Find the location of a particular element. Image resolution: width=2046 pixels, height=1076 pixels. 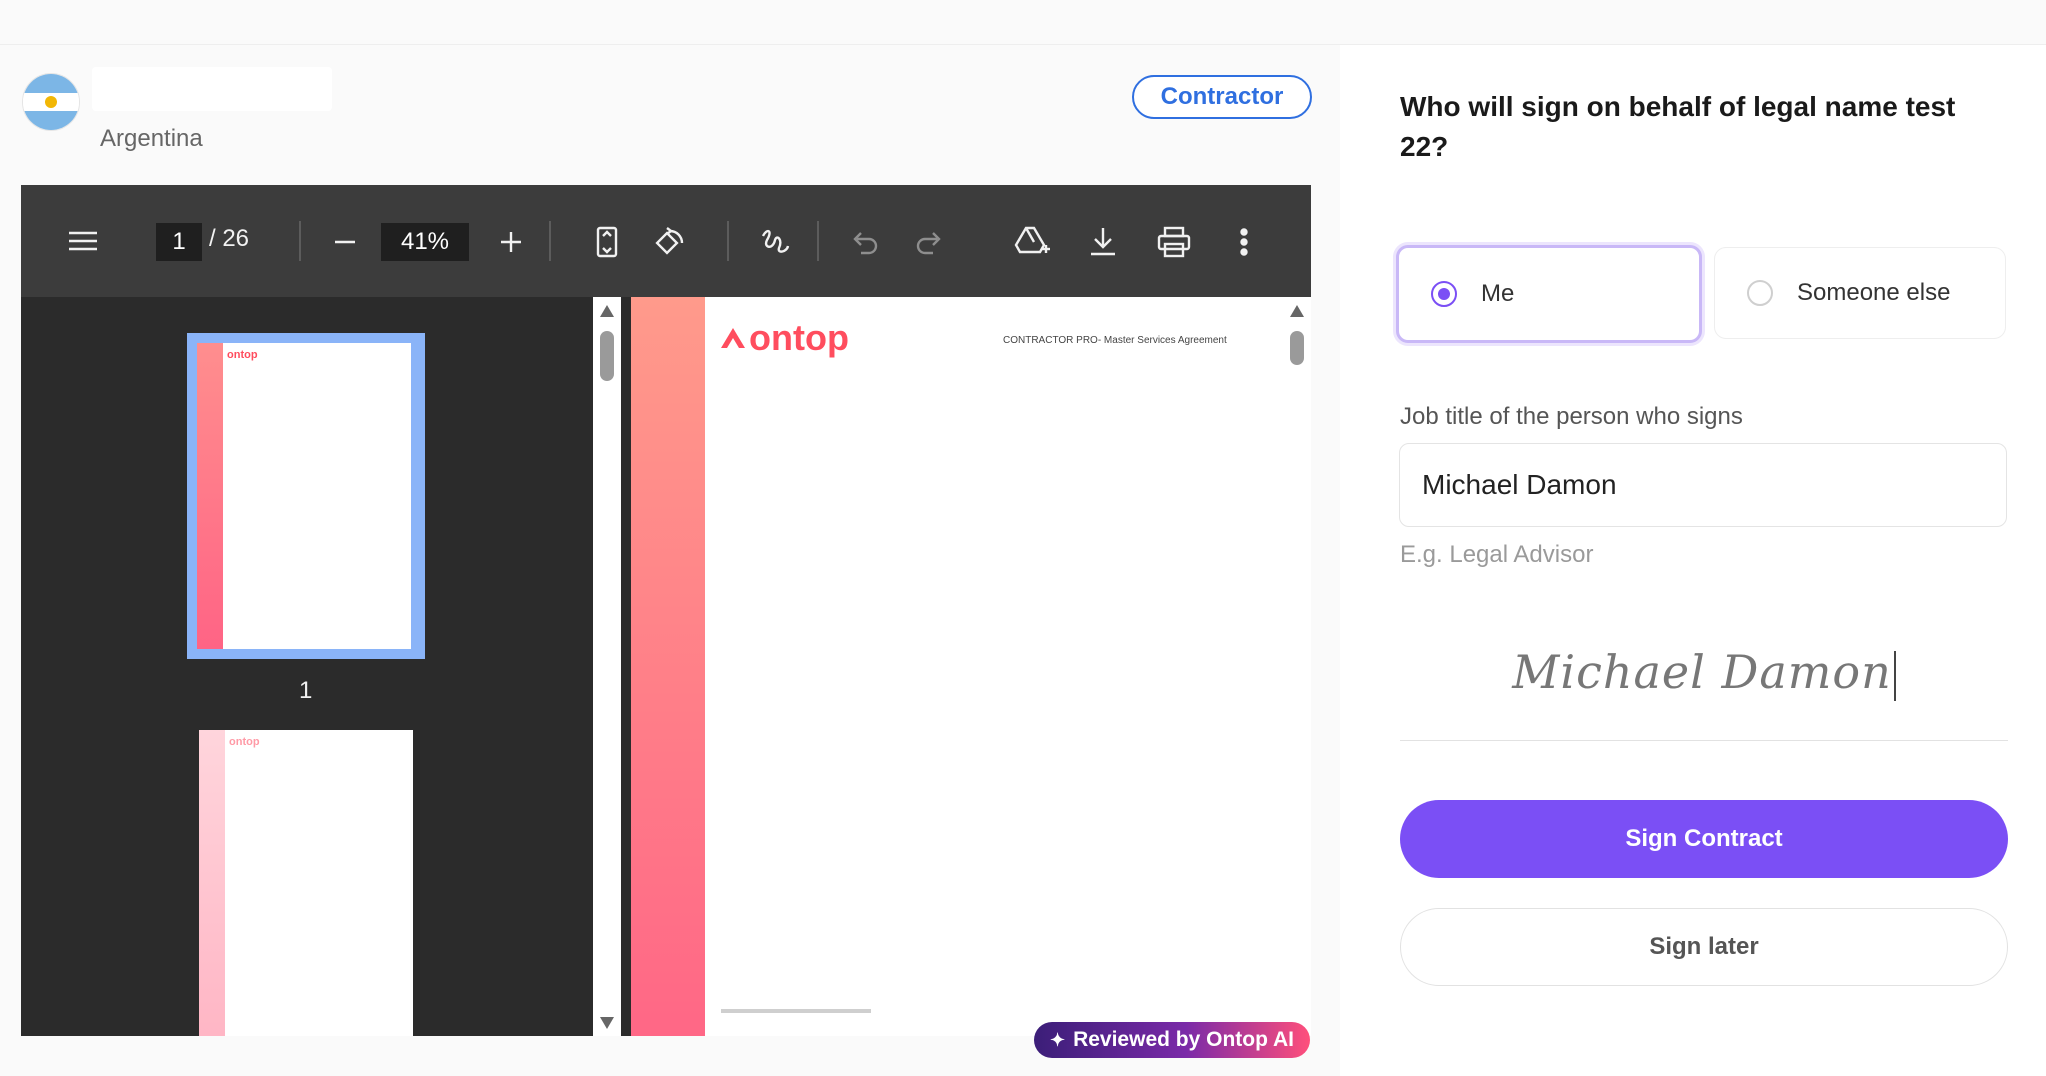

page-thumbnail: ontop is located at coordinates (306, 883).